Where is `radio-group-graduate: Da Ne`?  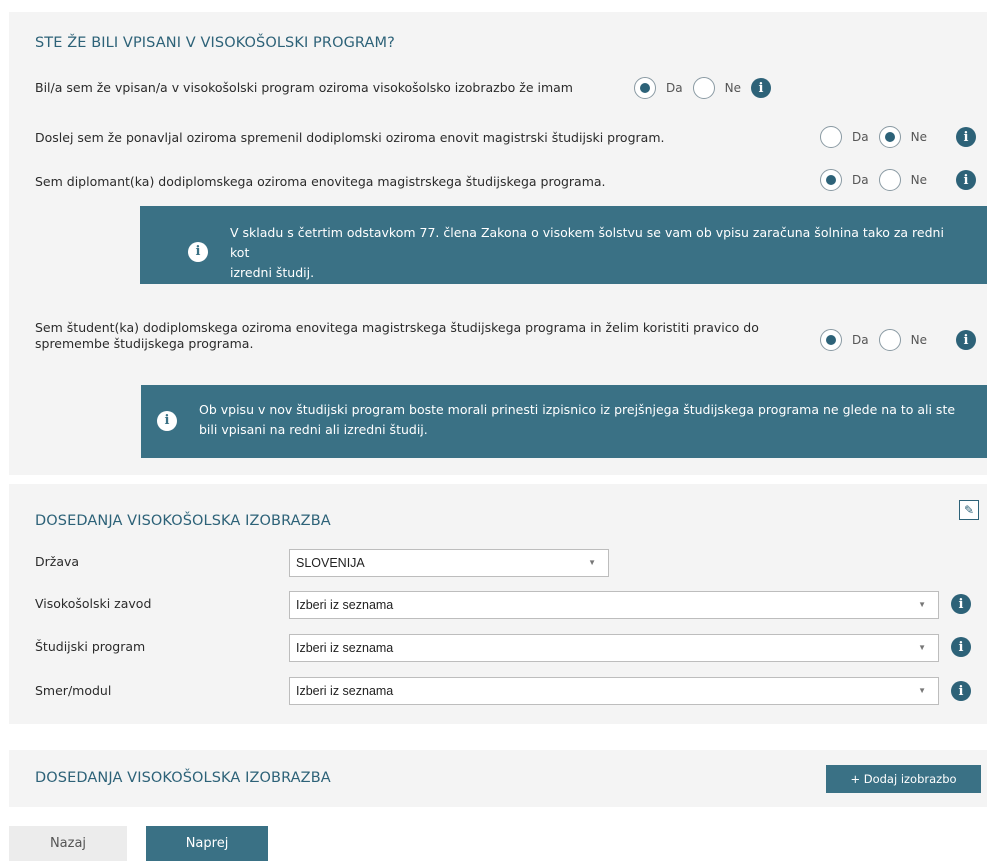 radio-group-graduate: Da Ne is located at coordinates (878, 180).